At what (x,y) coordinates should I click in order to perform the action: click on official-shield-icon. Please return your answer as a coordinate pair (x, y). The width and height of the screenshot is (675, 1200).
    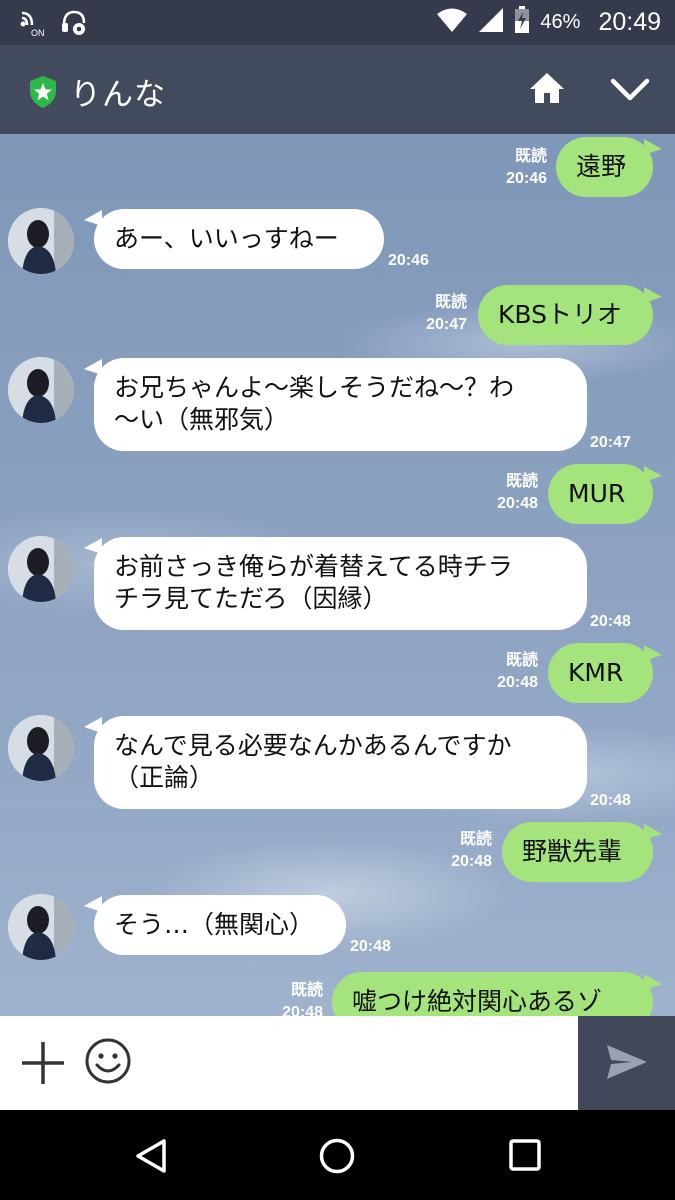
    Looking at the image, I should click on (43, 94).